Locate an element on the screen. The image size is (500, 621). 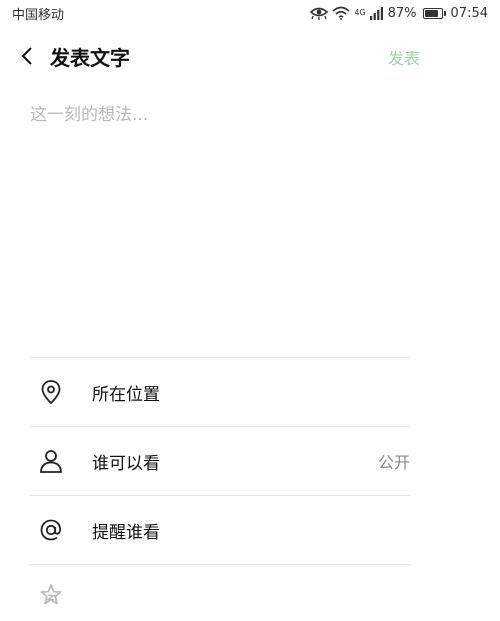
status-indicators: 4G 87% 07:54 is located at coordinates (399, 13).